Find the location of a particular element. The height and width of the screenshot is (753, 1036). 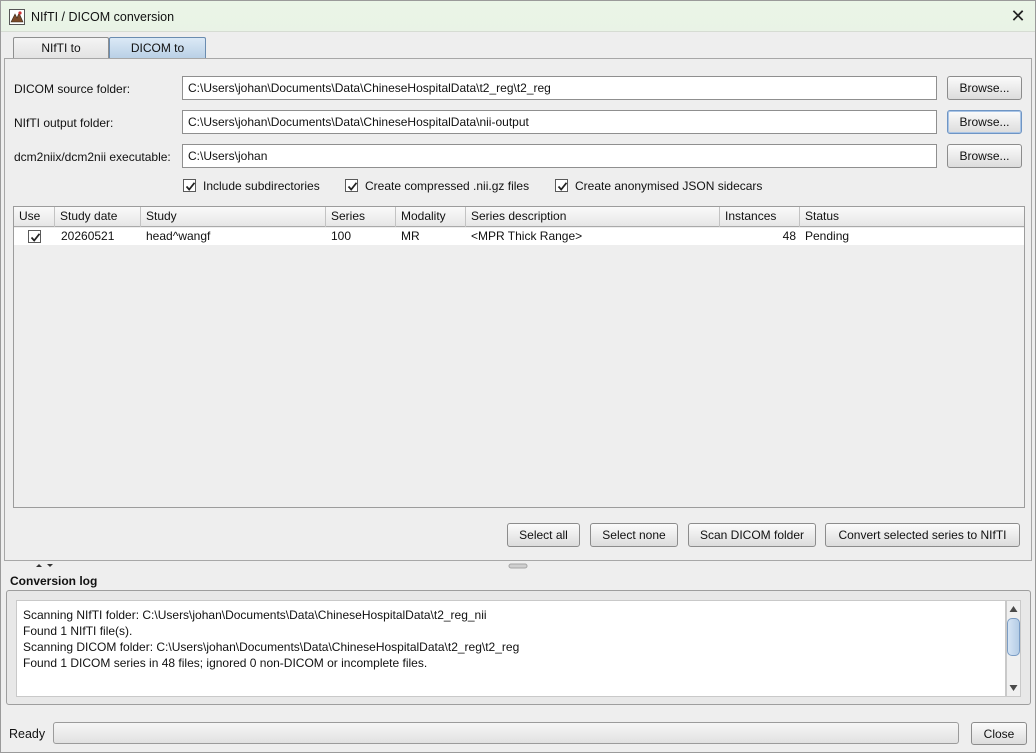

select-none-button: Select none is located at coordinates (634, 535).